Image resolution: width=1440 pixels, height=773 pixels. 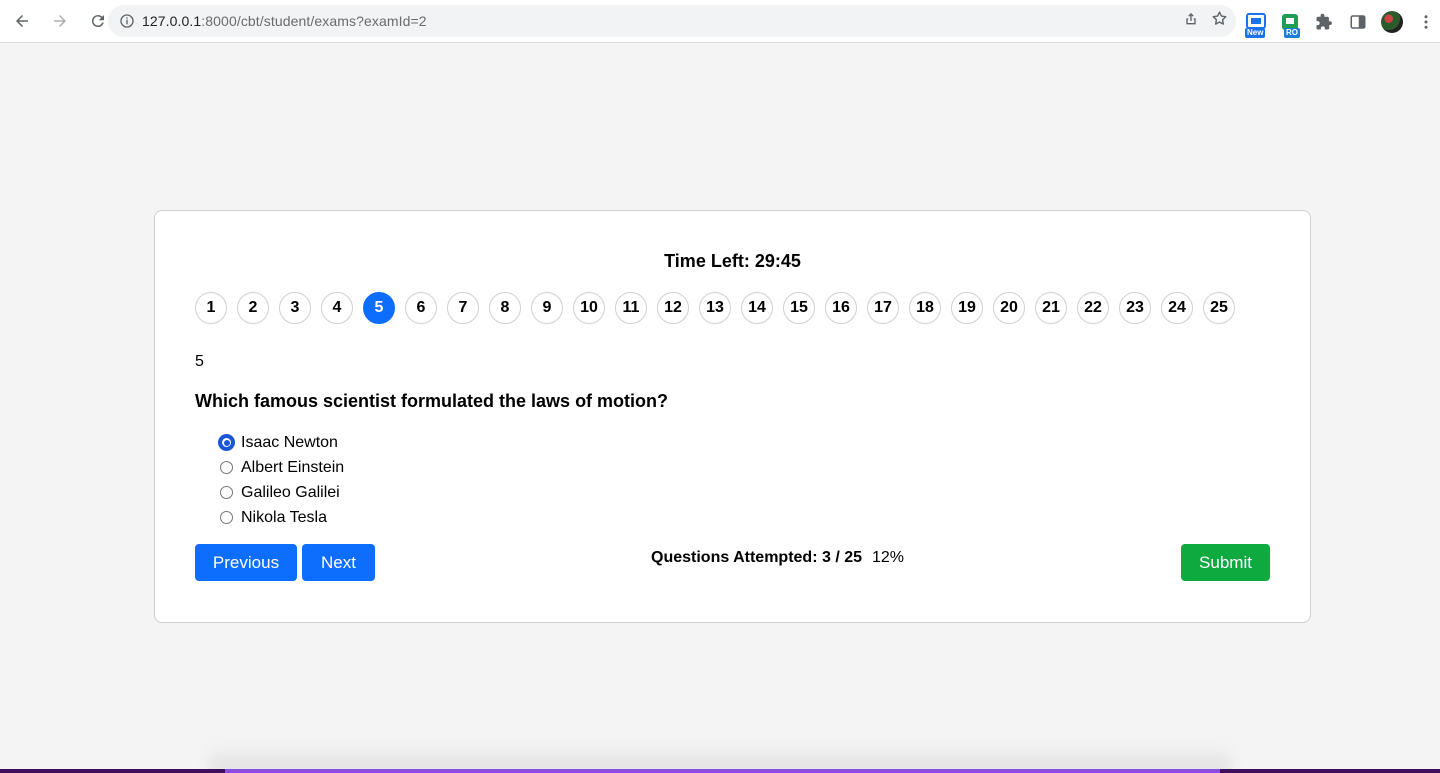 What do you see at coordinates (1290, 24) in the screenshot?
I see `green-extension-icon: RO` at bounding box center [1290, 24].